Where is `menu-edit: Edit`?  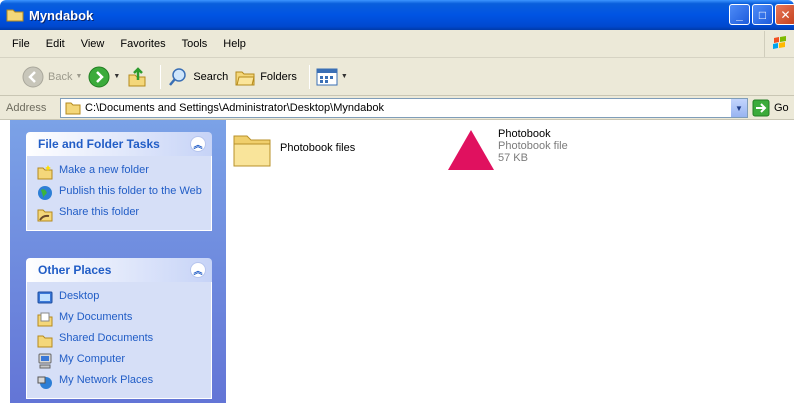 menu-edit: Edit is located at coordinates (55, 44).